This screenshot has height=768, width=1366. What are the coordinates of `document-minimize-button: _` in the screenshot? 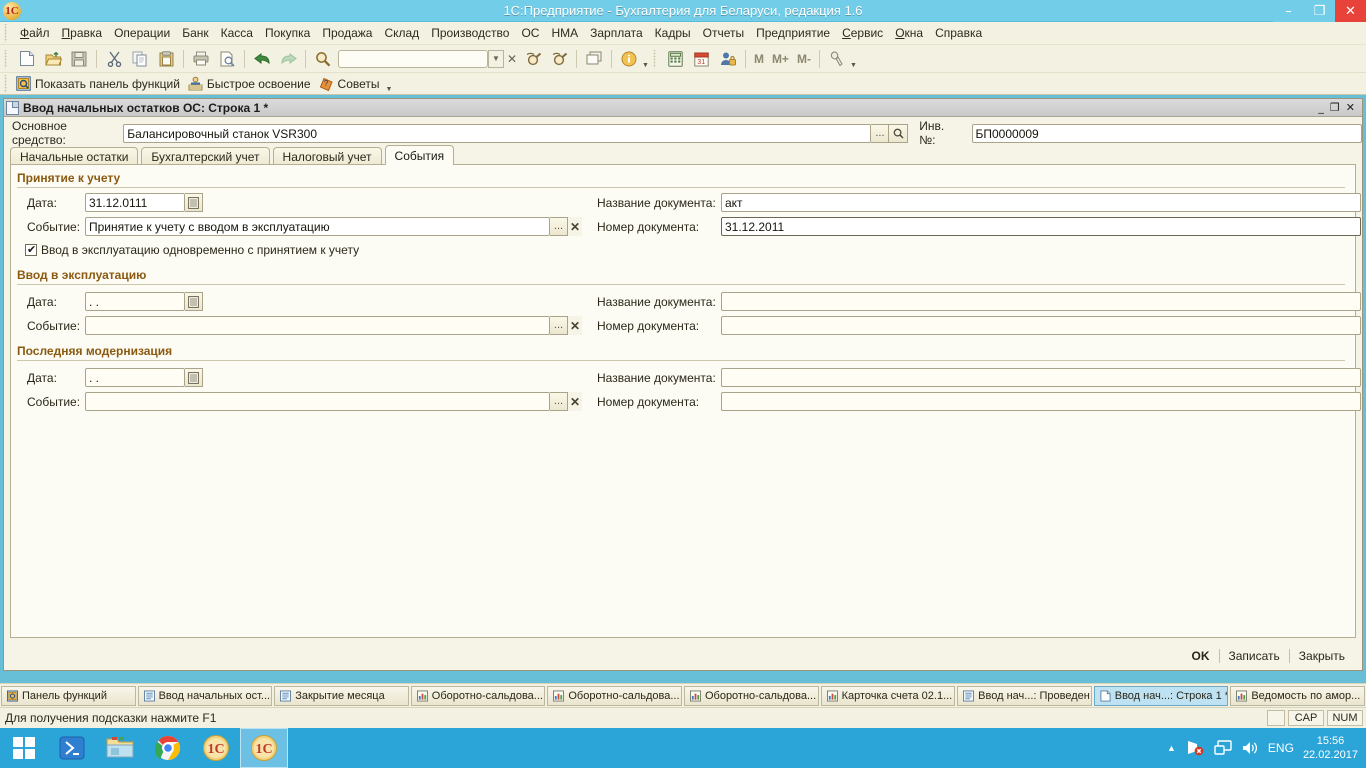 It's located at (1321, 107).